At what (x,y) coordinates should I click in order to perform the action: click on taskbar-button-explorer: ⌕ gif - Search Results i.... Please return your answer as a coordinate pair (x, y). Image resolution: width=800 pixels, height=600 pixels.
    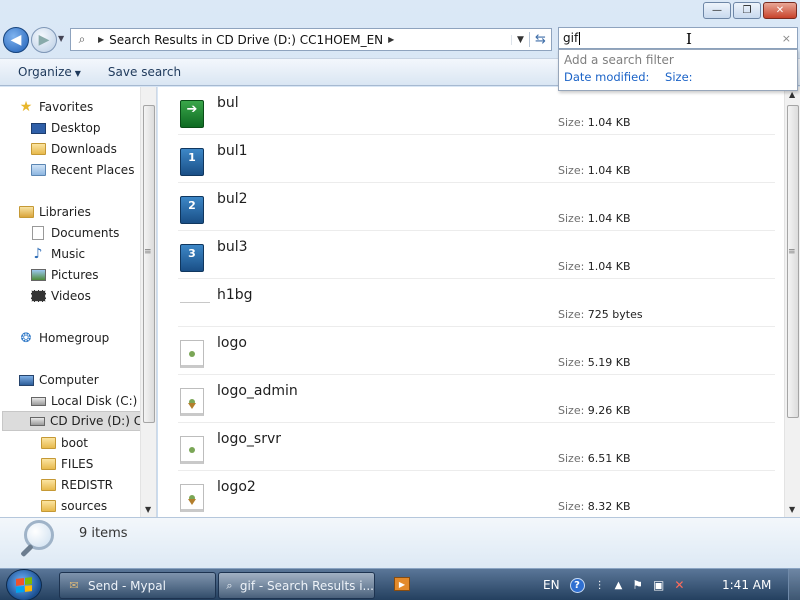
    Looking at the image, I should click on (296, 585).